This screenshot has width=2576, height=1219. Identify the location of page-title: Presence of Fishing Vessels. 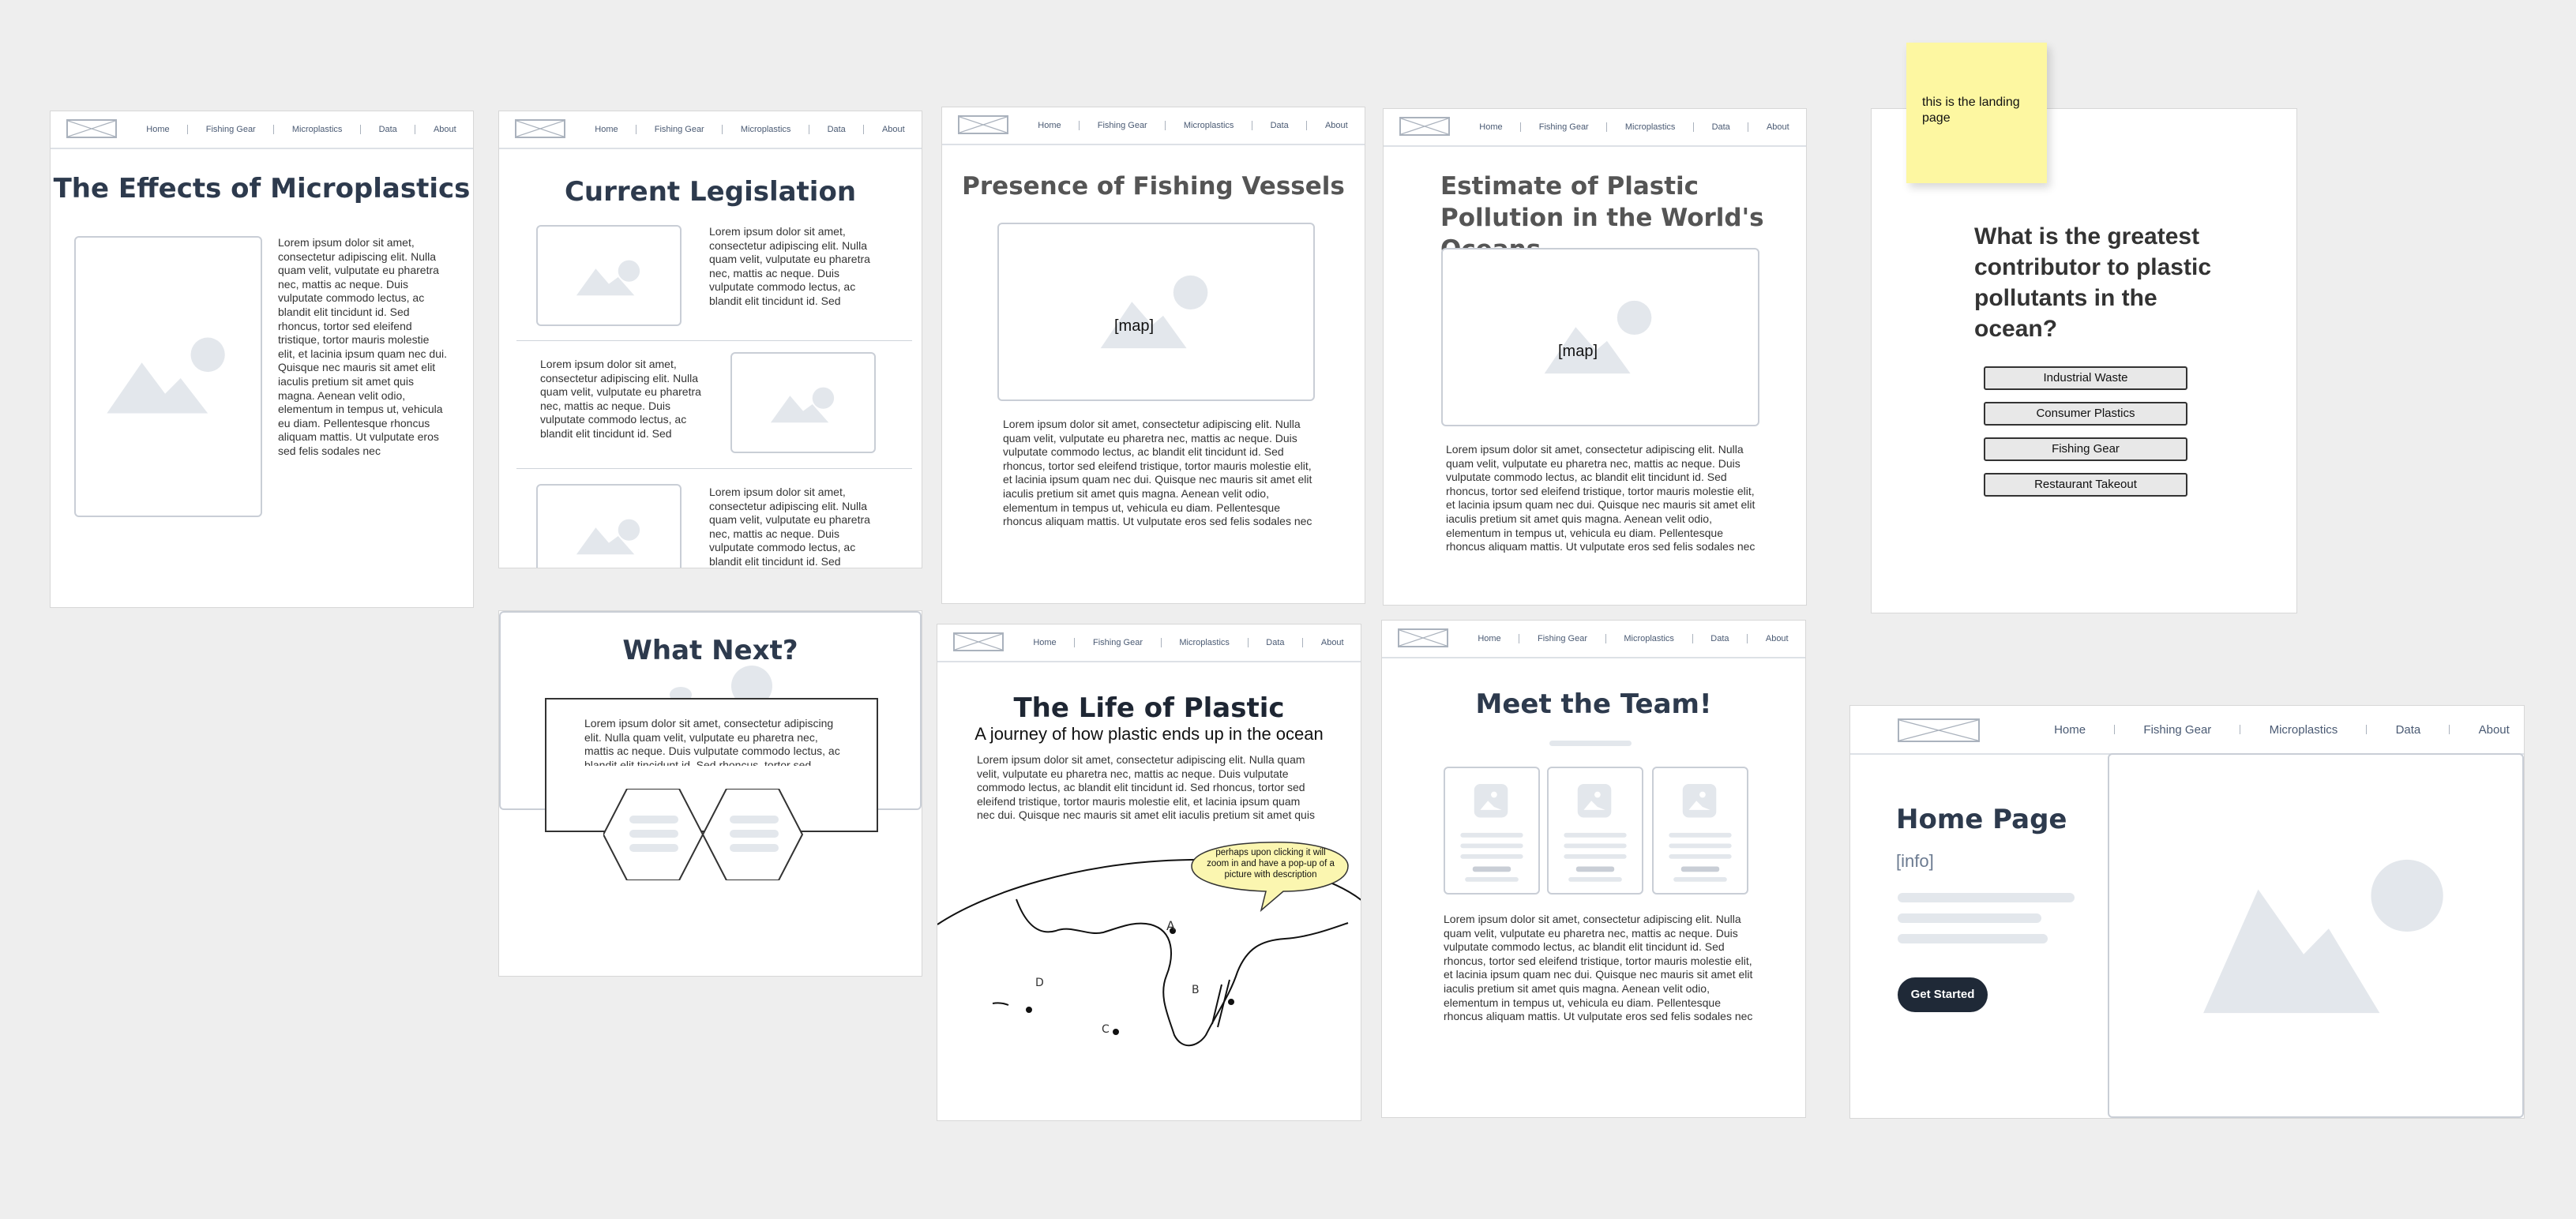
(1153, 186).